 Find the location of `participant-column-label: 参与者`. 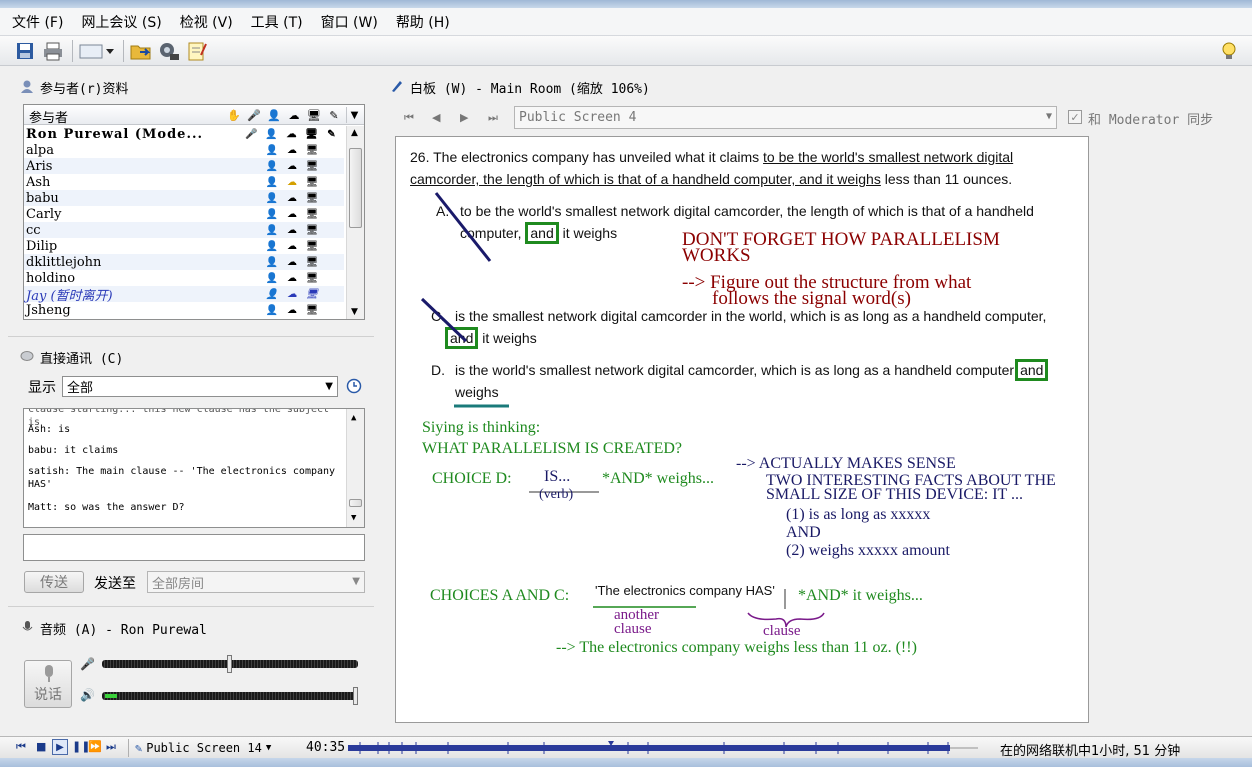

participant-column-label: 参与者 is located at coordinates (49, 118).